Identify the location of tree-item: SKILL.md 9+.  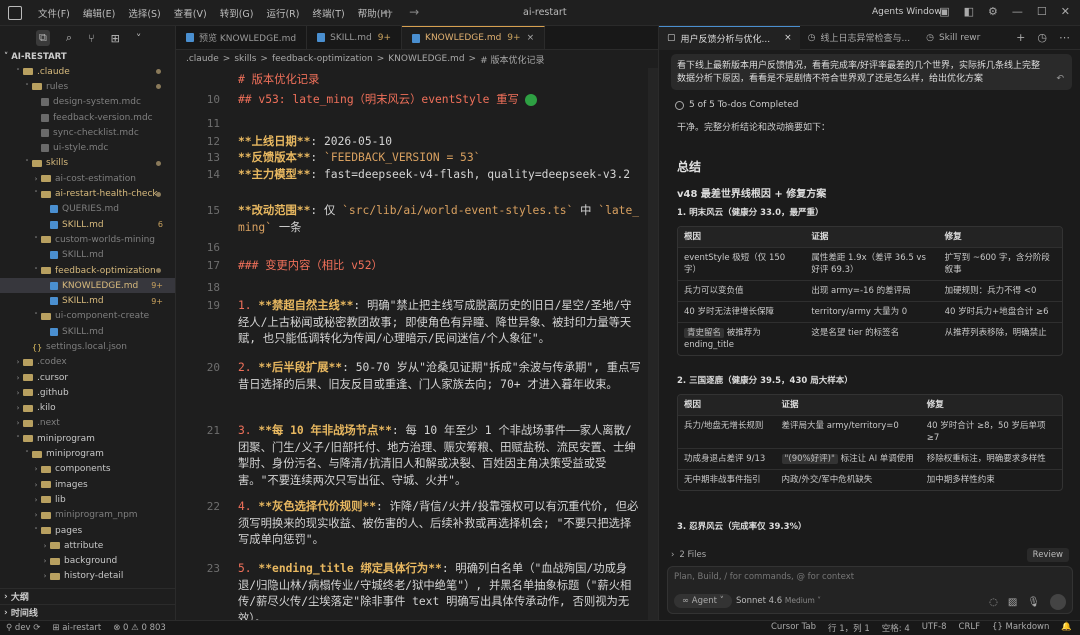
(87, 300).